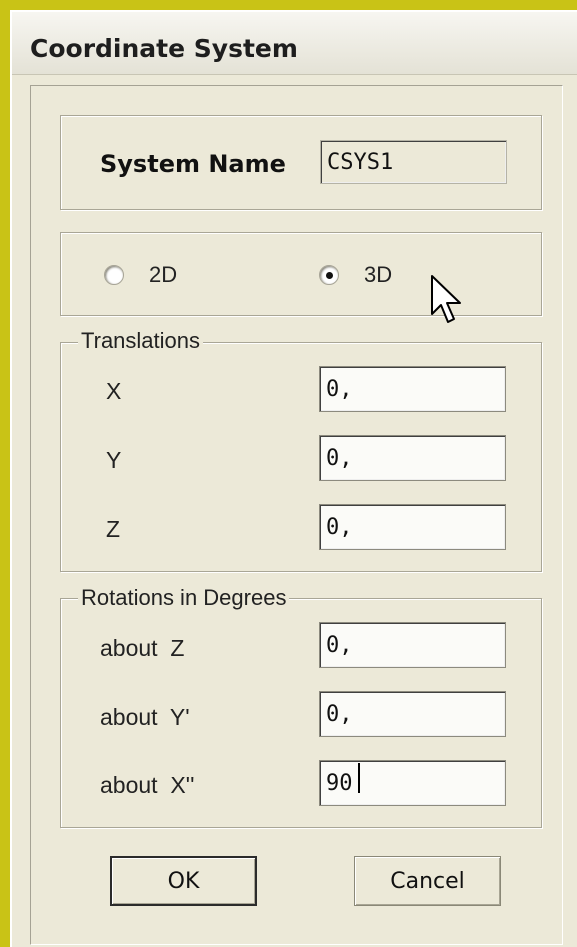  Describe the element at coordinates (141, 341) in the screenshot. I see `translations-legend: Translations` at that location.